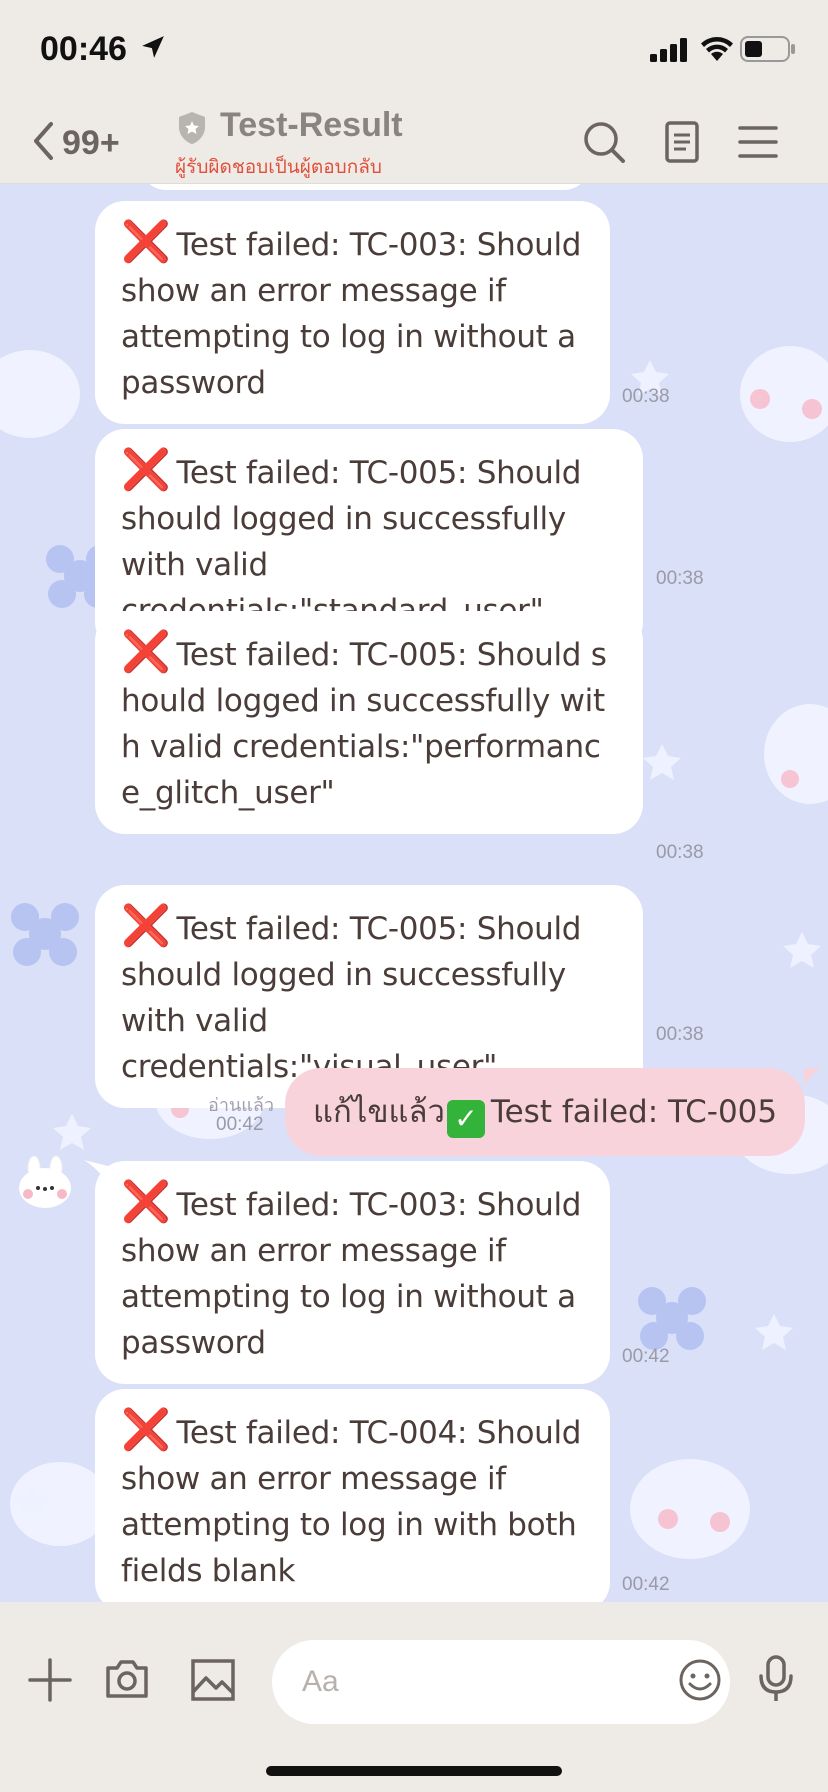 The height and width of the screenshot is (1792, 828). I want to click on avatar, so click(46, 1182).